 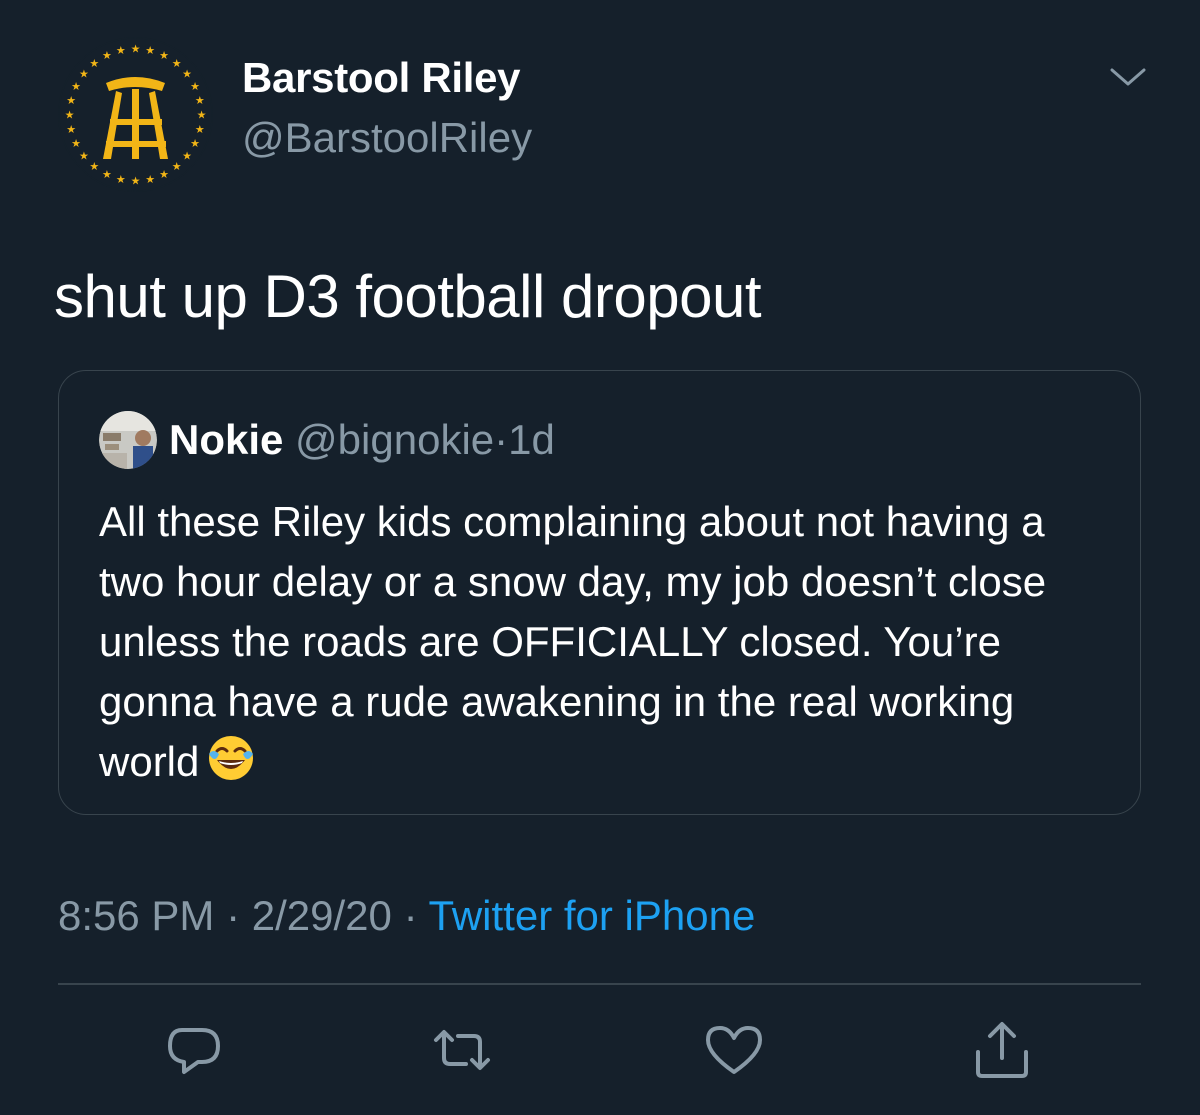 I want to click on author-avatar: ★ ★ ★ ★ ★ ★ ★ ★ ★ ★ ★ ★ ★ ★ ★ ★ ★ ★ ★ ★ ★ ★ ★ ★ ★ ★ ★ ★, so click(x=135, y=114).